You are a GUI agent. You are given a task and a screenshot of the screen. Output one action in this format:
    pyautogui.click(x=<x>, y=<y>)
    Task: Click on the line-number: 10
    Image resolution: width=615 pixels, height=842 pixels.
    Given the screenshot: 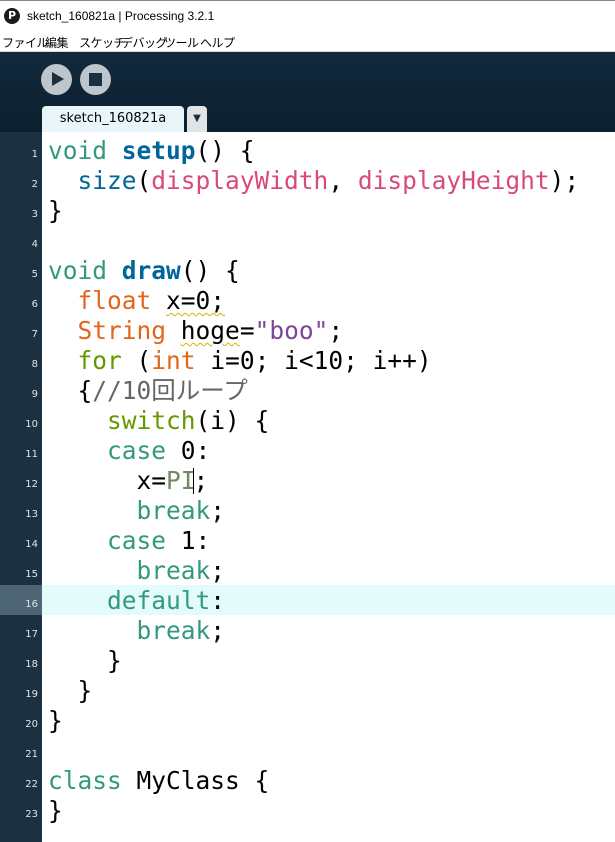 What is the action you would take?
    pyautogui.click(x=31, y=424)
    